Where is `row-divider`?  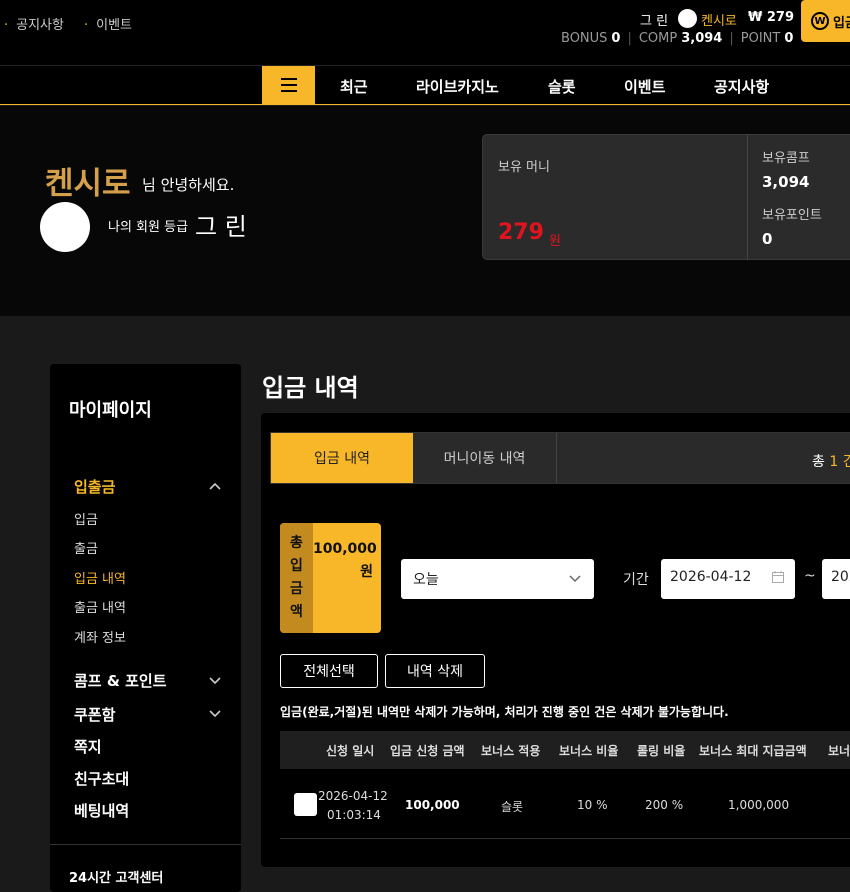 row-divider is located at coordinates (565, 838).